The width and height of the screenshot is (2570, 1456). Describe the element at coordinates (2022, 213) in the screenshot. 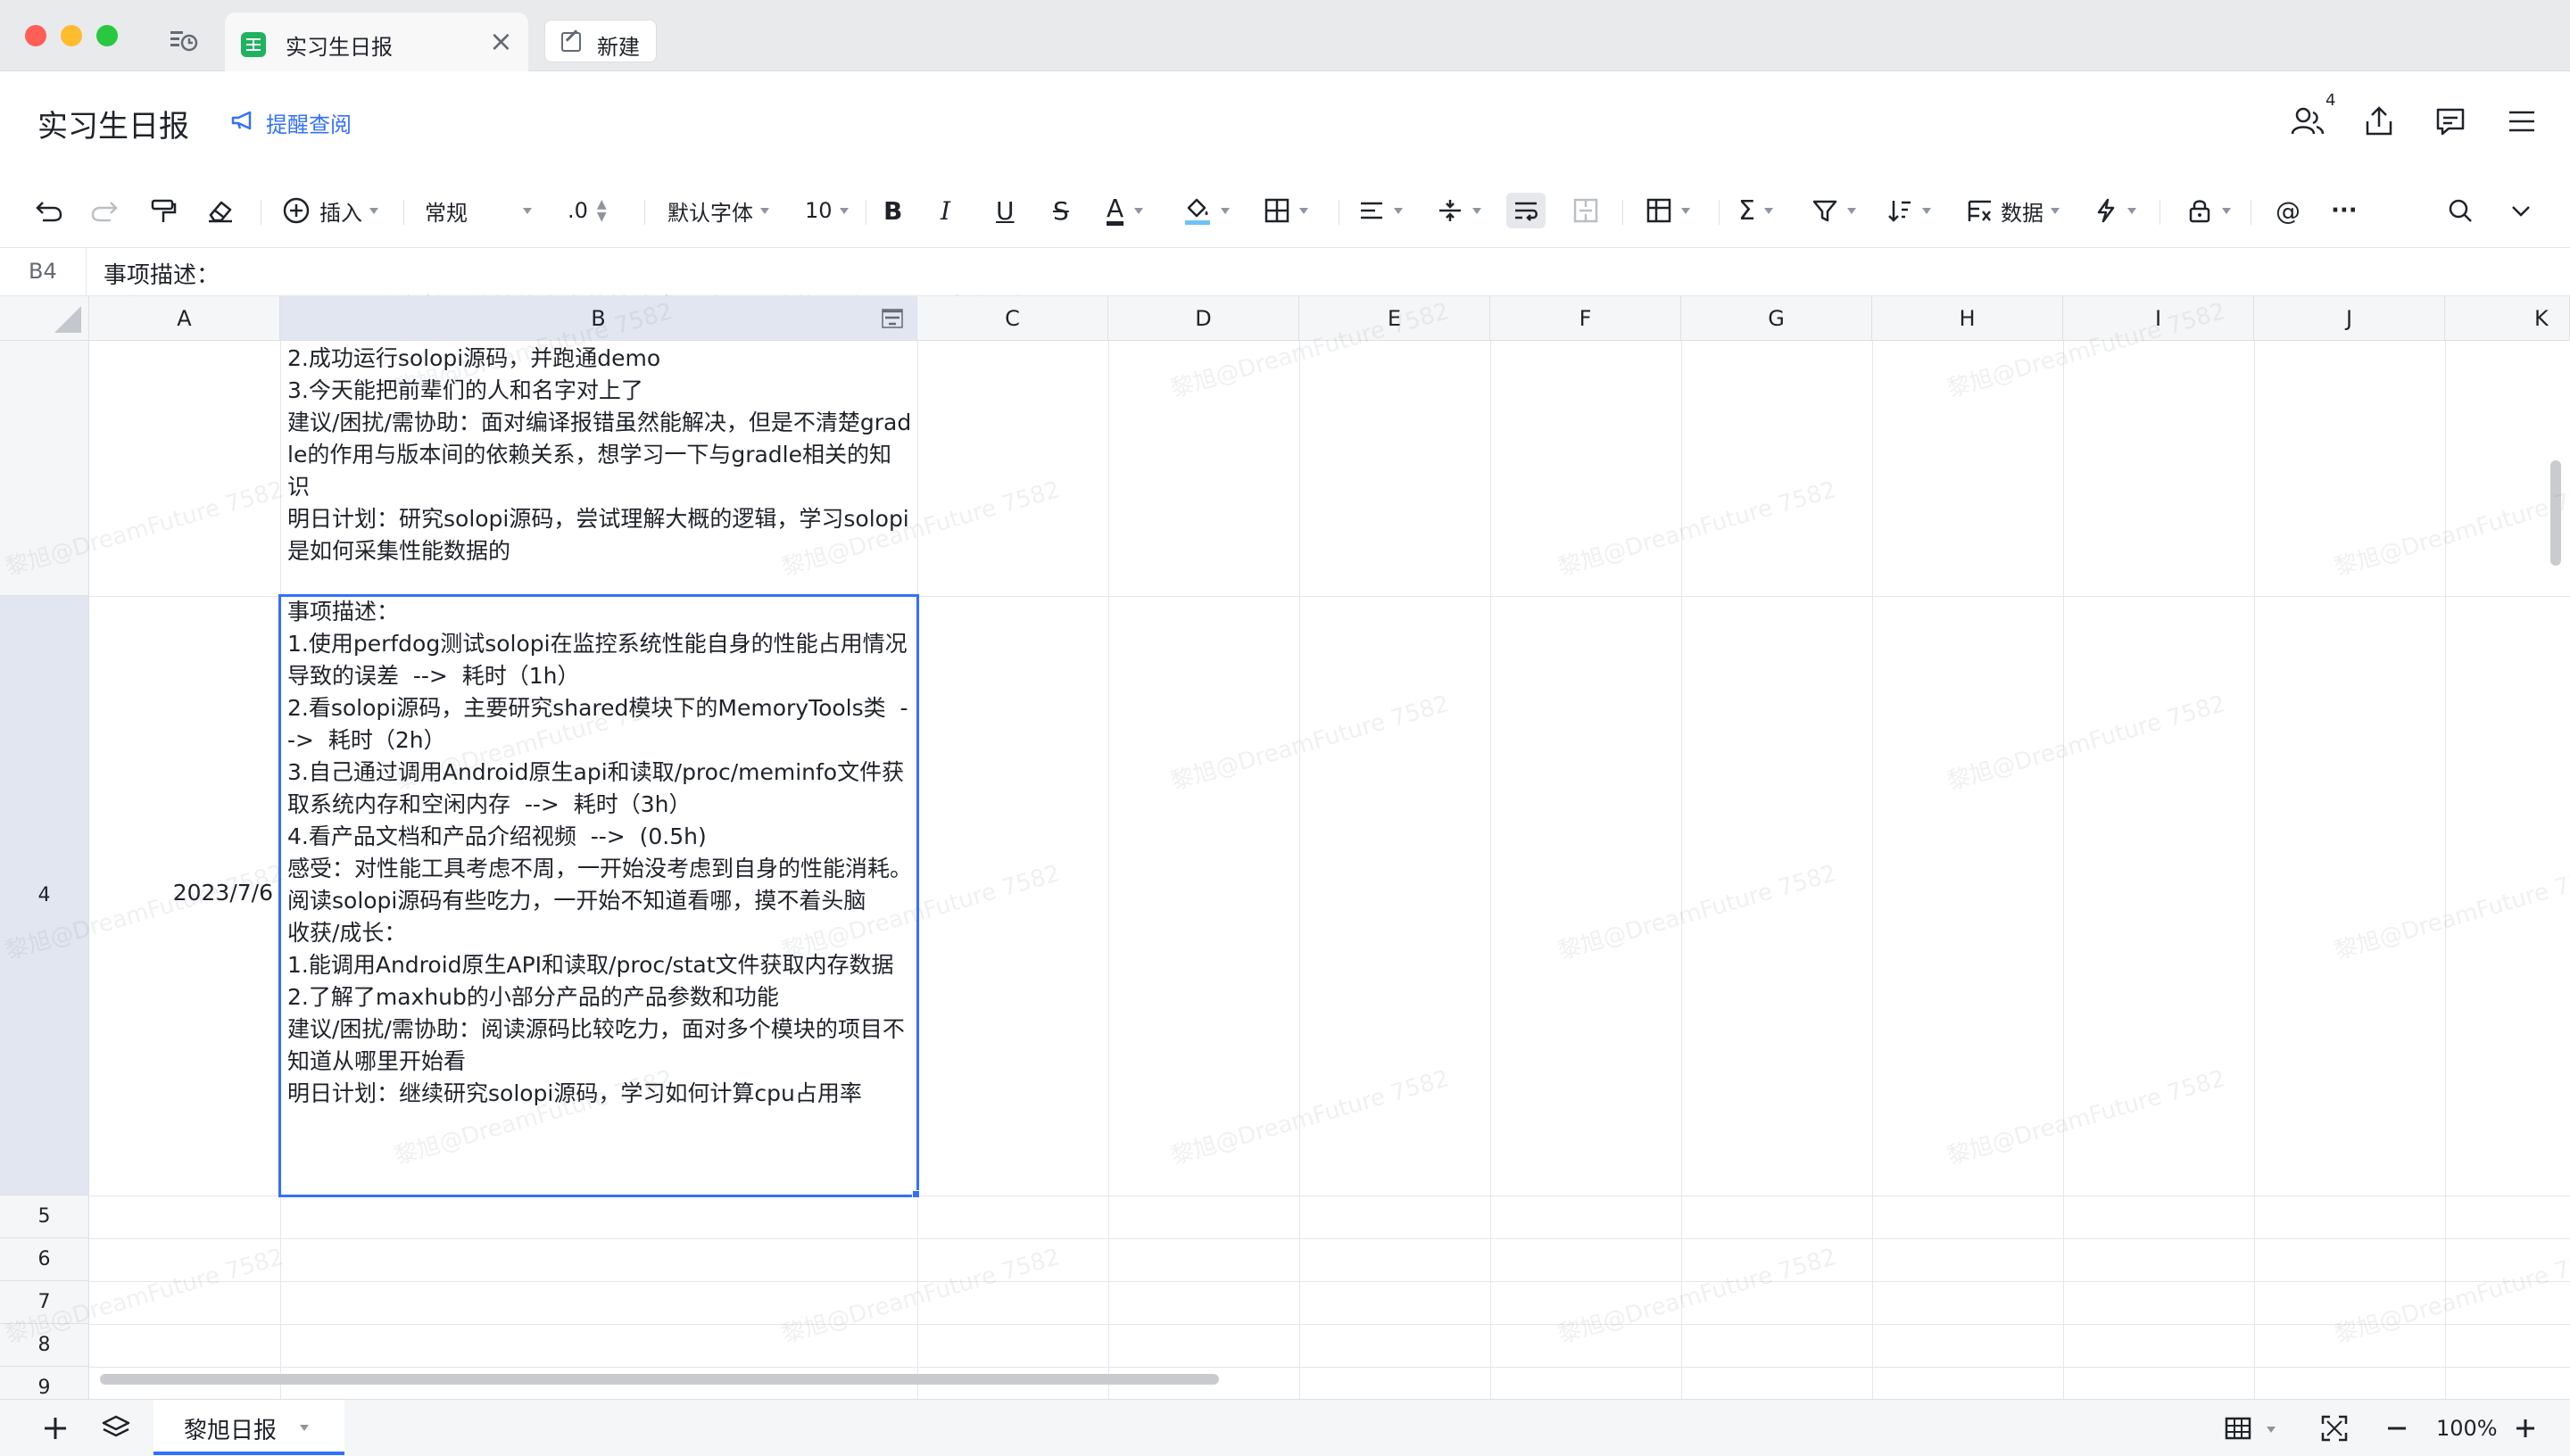

I see `data-menu-label: 数据` at that location.